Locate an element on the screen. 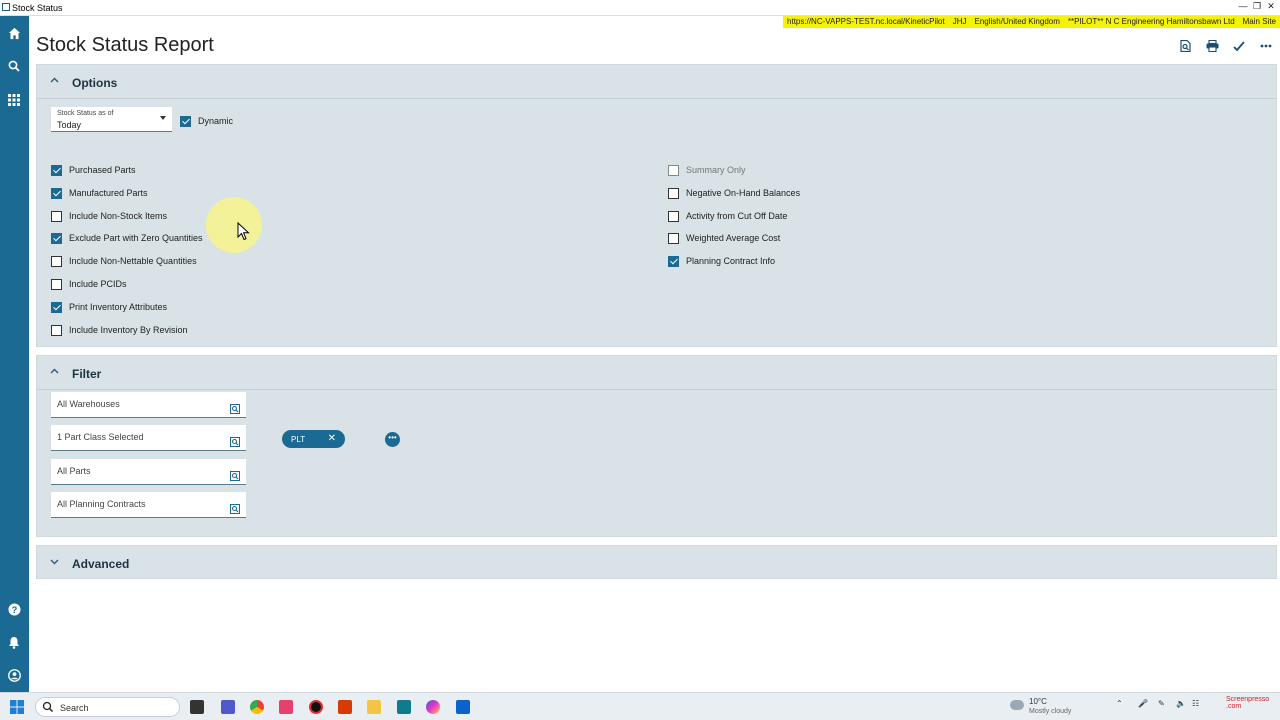 The width and height of the screenshot is (1280, 720). lookup-value: All Warehouses is located at coordinates (88, 404).